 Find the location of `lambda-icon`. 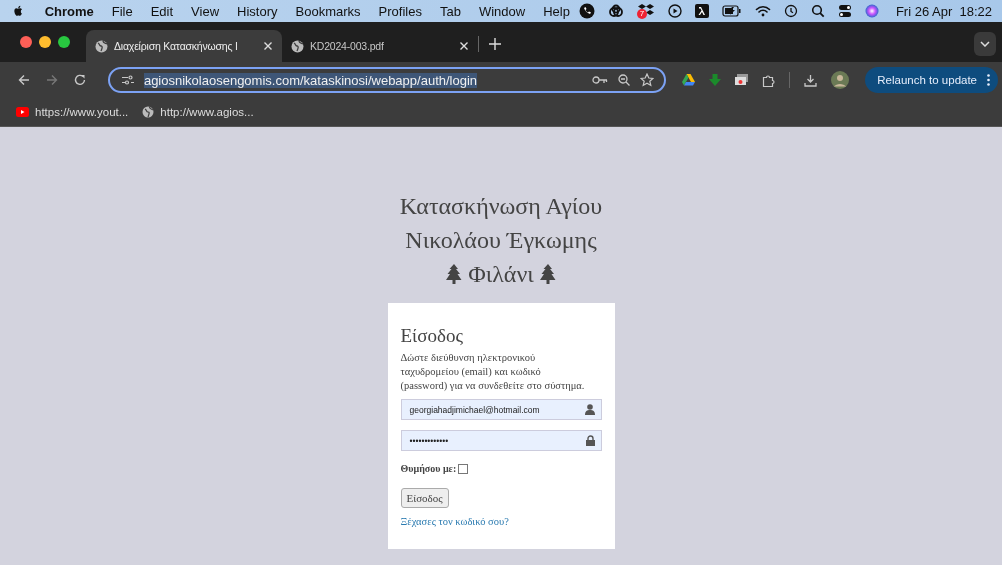

lambda-icon is located at coordinates (701, 11).